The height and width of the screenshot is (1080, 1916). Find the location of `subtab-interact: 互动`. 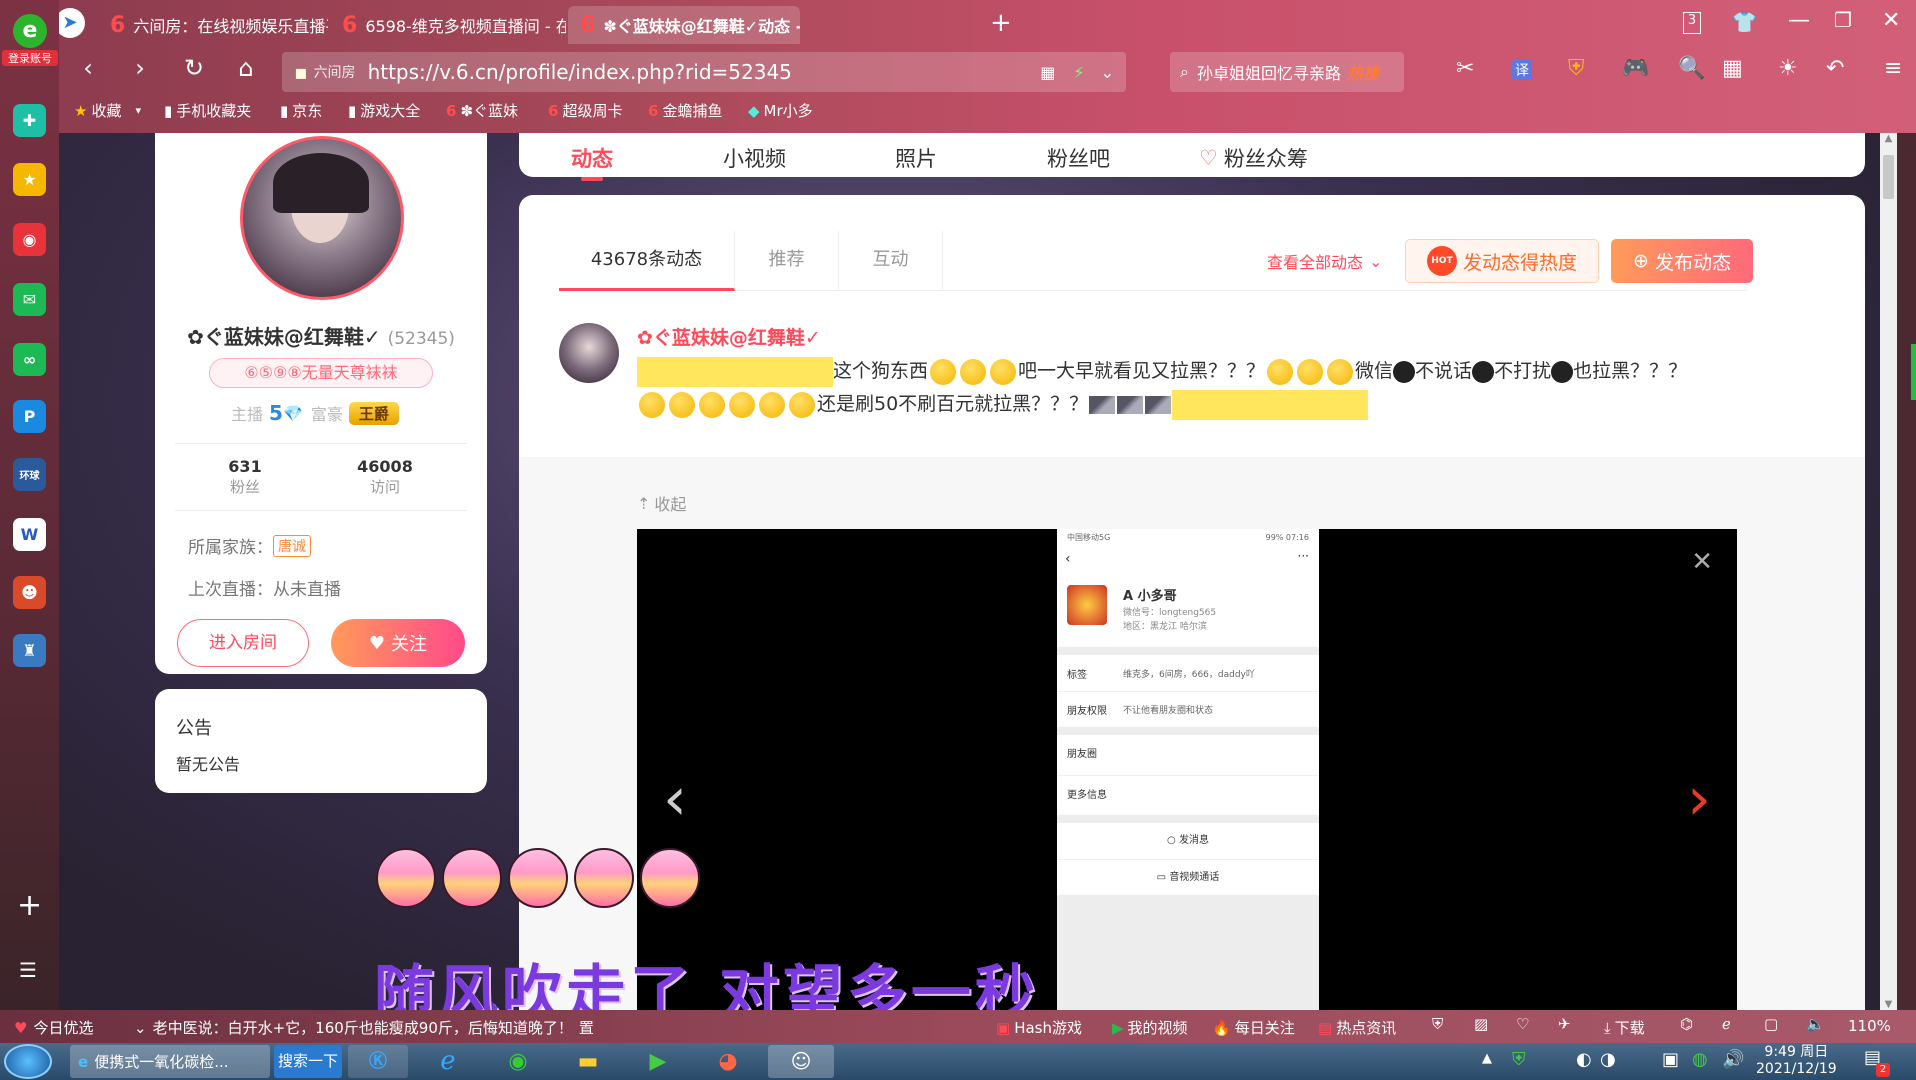

subtab-interact: 互动 is located at coordinates (891, 260).